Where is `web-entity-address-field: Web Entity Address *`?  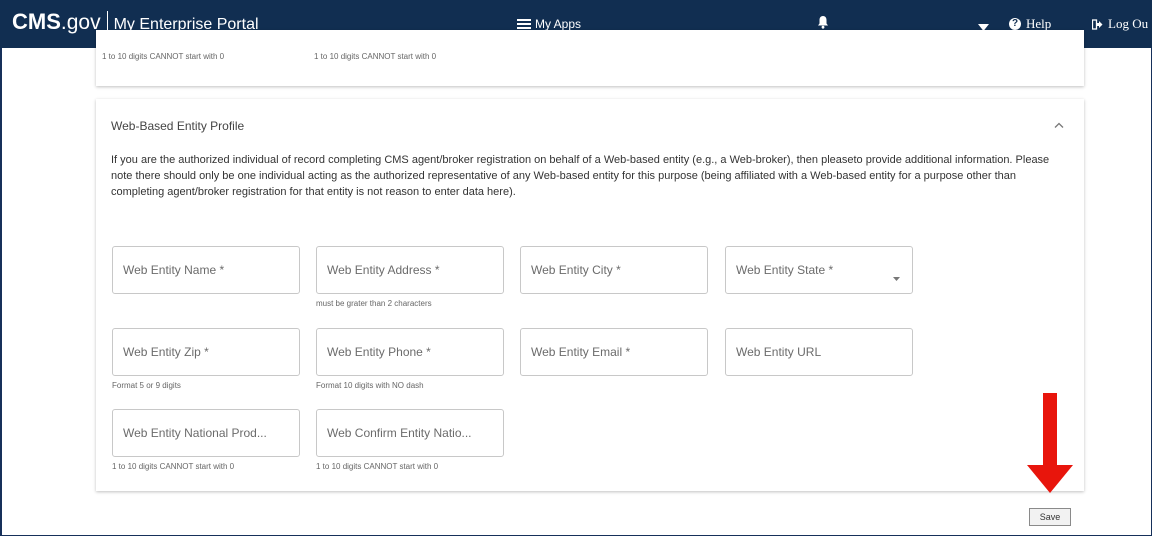 web-entity-address-field: Web Entity Address * is located at coordinates (410, 270).